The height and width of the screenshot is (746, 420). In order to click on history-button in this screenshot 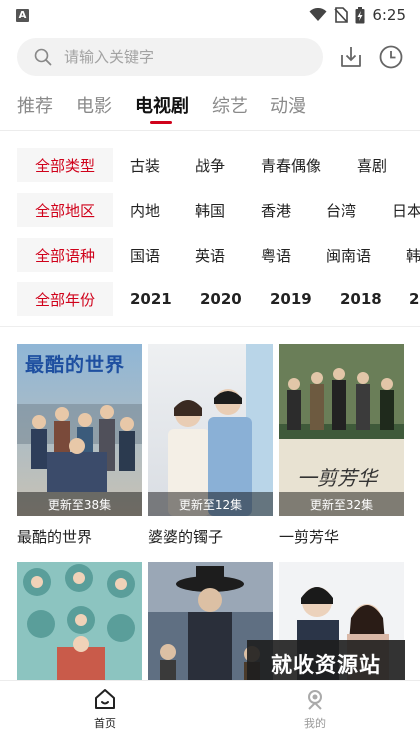, I will do `click(391, 59)`.